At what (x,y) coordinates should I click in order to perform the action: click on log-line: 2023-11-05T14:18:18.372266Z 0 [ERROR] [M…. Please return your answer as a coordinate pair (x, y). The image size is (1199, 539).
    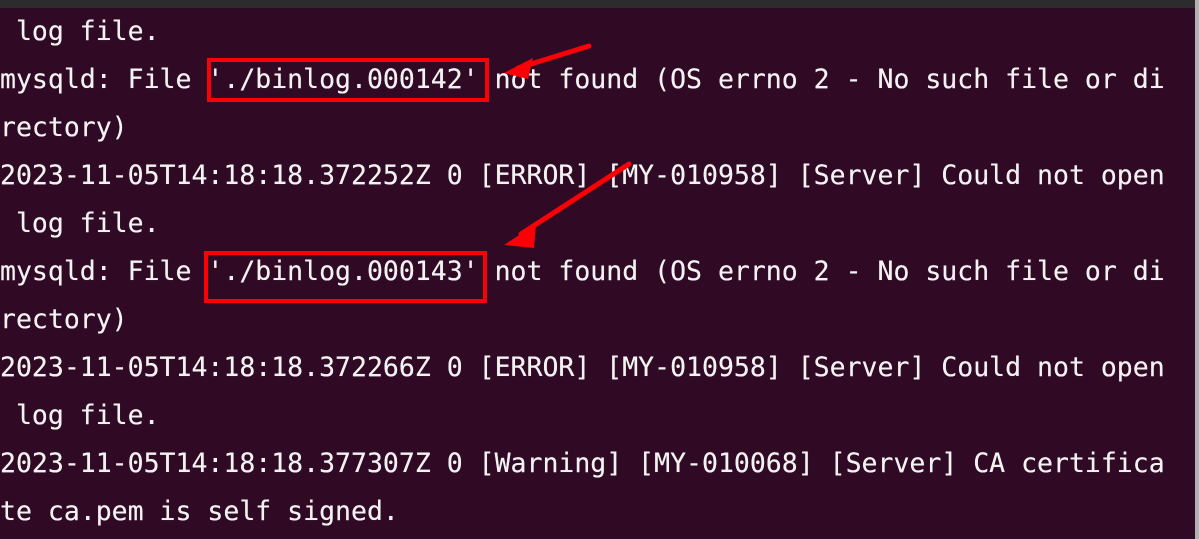
    Looking at the image, I should click on (582, 367).